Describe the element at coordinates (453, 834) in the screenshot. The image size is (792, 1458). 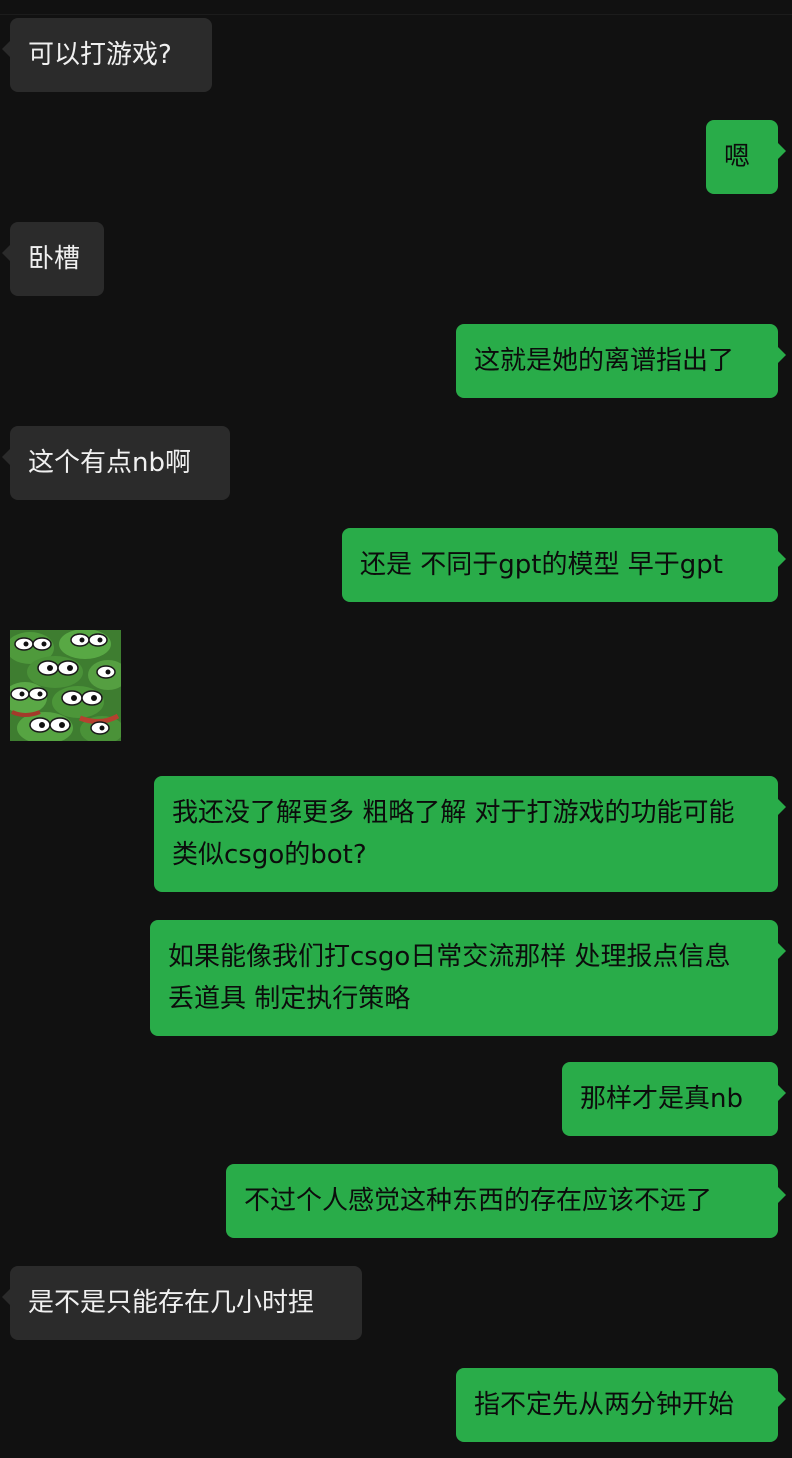
I see `message-text: 我还没了解更多 粗略了解 对于打游戏的功能可能 类似csgo的bot?` at that location.